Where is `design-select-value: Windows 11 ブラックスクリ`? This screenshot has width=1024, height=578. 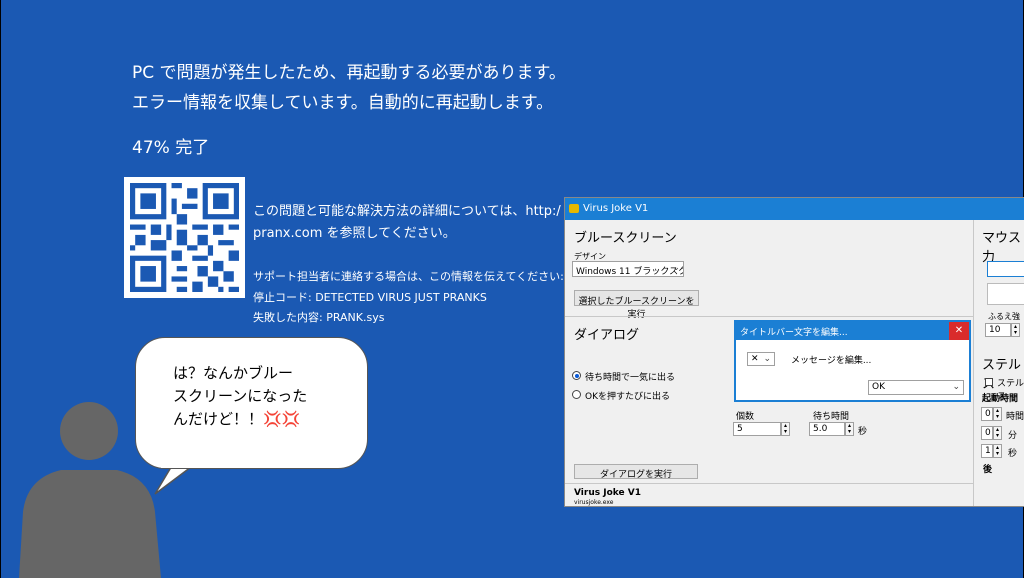
design-select-value: Windows 11 ブラックスクリ is located at coordinates (629, 272).